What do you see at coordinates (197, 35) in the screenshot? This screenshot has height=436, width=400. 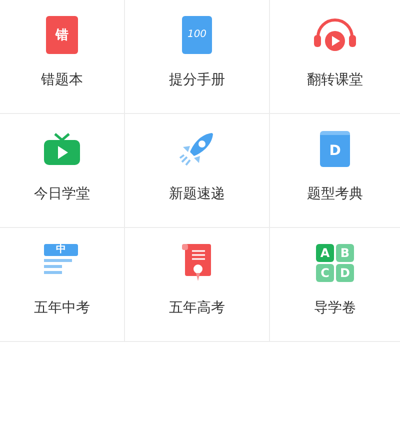 I see `icon-glyph: 100` at bounding box center [197, 35].